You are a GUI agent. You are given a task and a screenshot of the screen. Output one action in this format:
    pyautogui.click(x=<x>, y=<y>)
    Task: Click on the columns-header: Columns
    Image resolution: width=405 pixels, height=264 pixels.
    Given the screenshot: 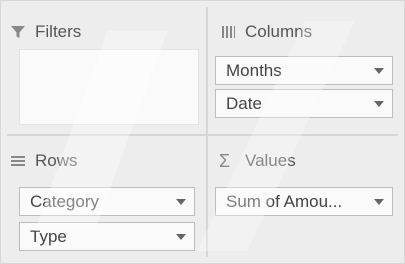 What is the action you would take?
    pyautogui.click(x=265, y=32)
    